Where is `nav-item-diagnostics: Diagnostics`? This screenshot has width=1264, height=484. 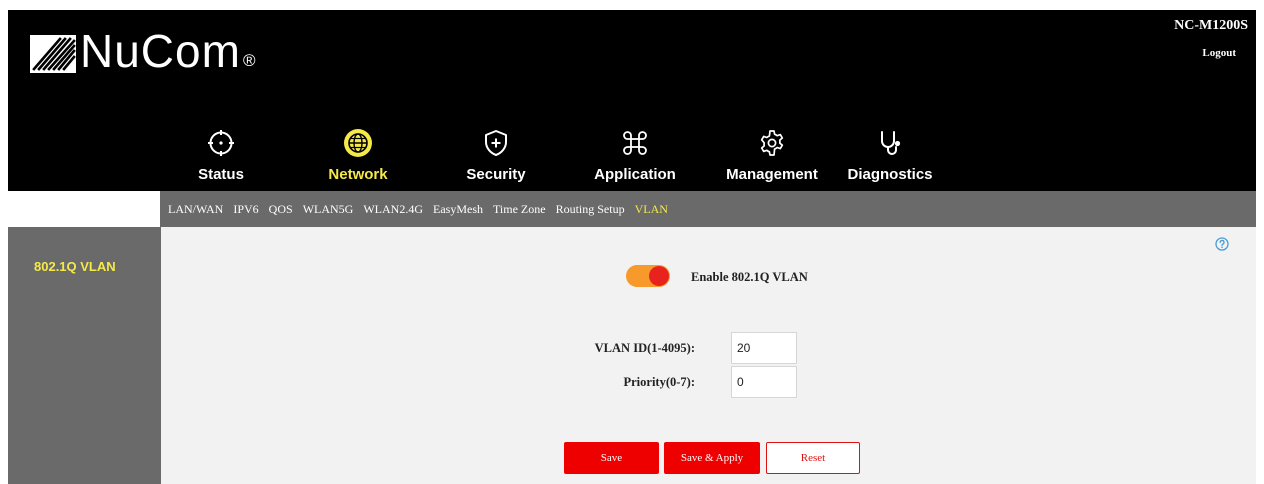 nav-item-diagnostics: Diagnostics is located at coordinates (890, 155).